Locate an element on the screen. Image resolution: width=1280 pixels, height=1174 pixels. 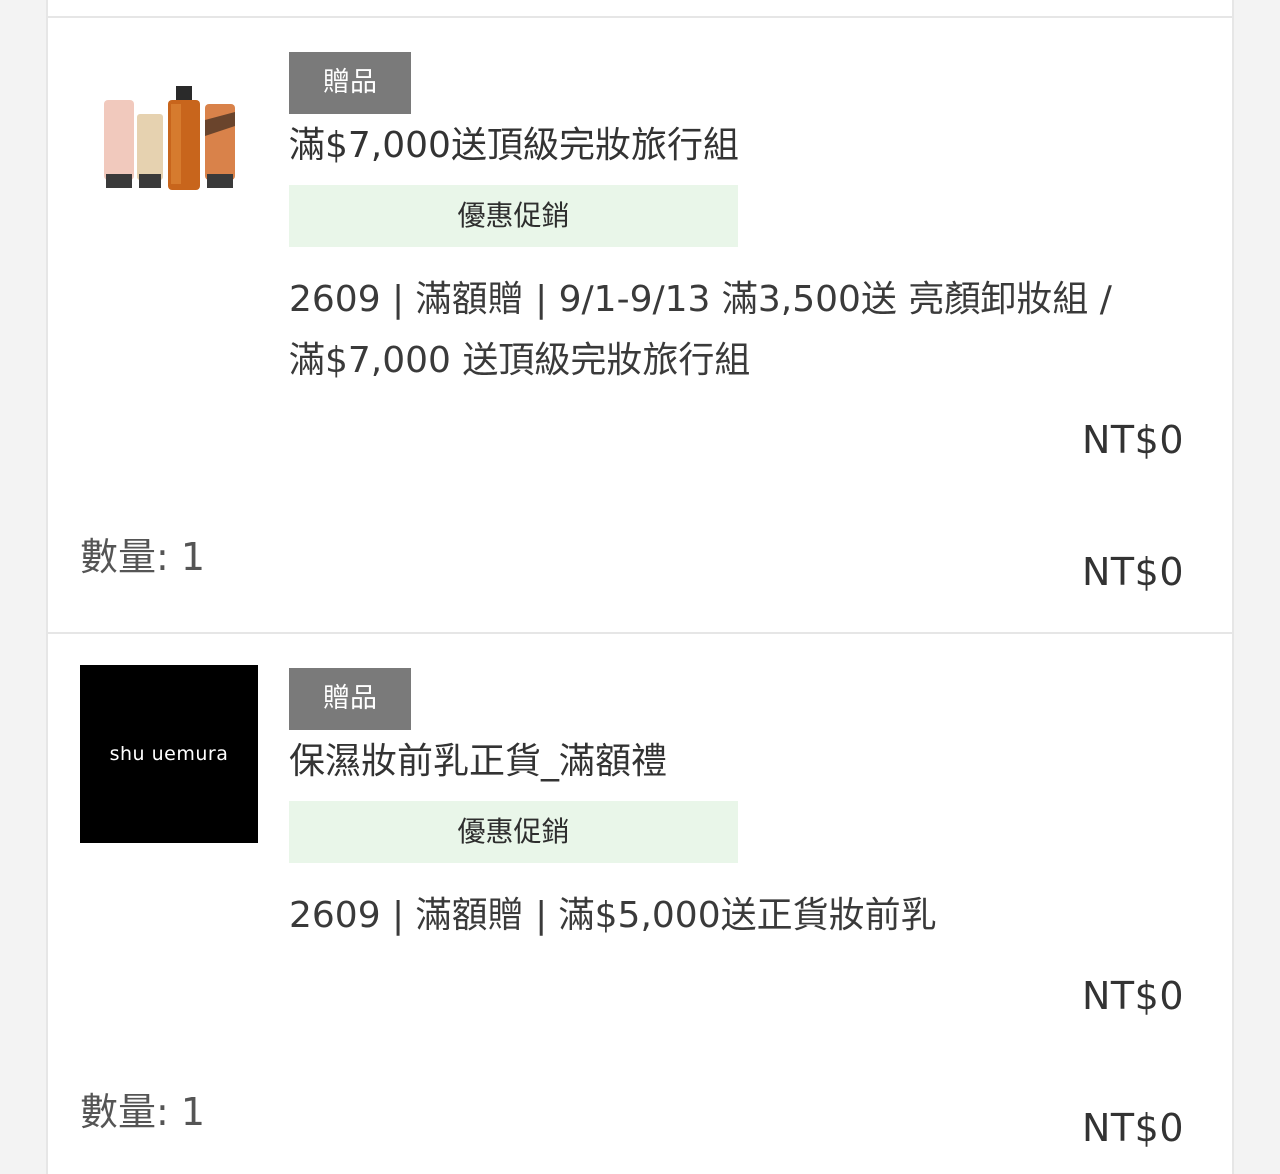
product-thumbnail is located at coordinates (169, 155).